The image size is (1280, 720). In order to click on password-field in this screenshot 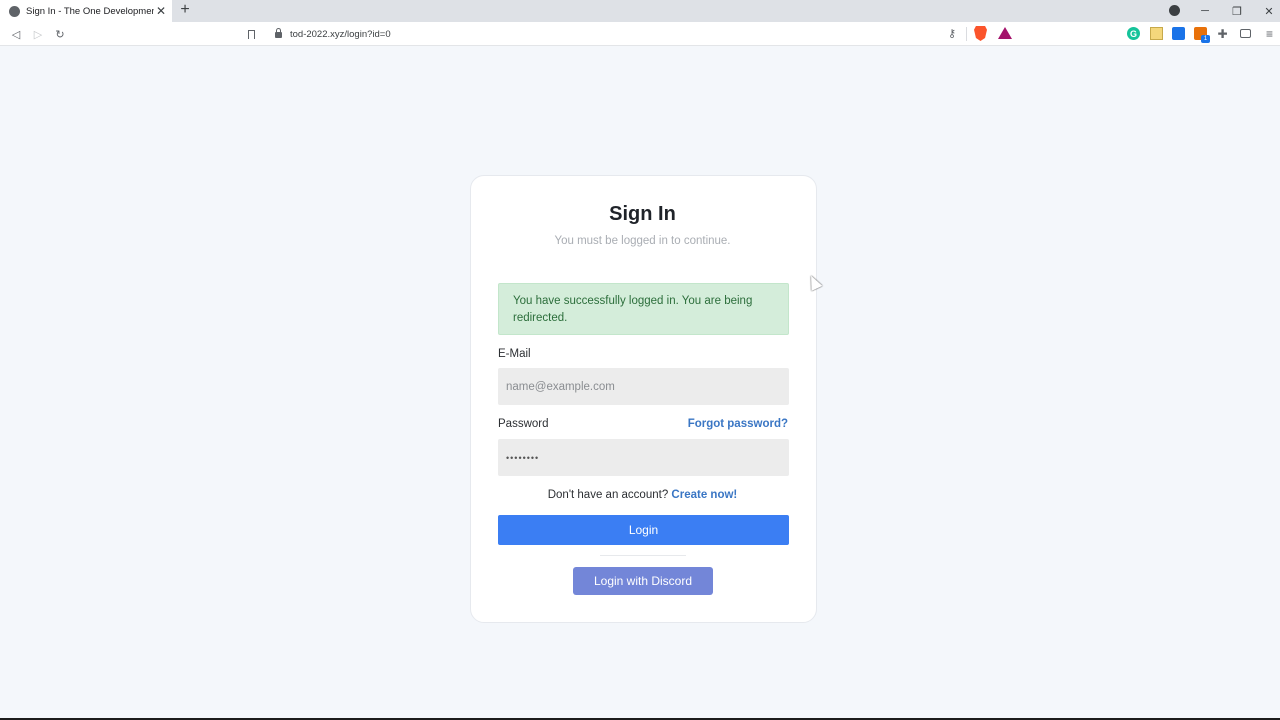, I will do `click(643, 457)`.